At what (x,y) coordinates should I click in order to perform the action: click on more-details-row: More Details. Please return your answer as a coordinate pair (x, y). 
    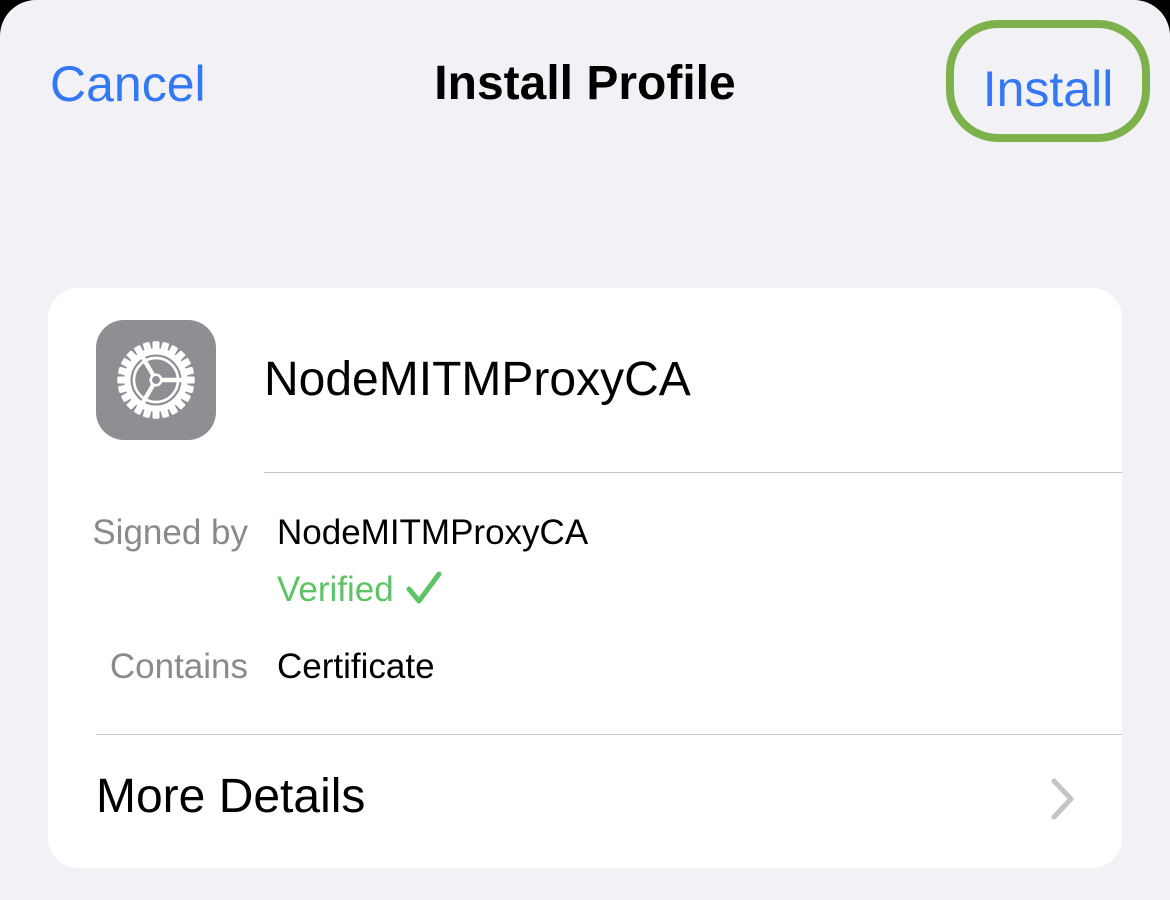
    Looking at the image, I should click on (585, 801).